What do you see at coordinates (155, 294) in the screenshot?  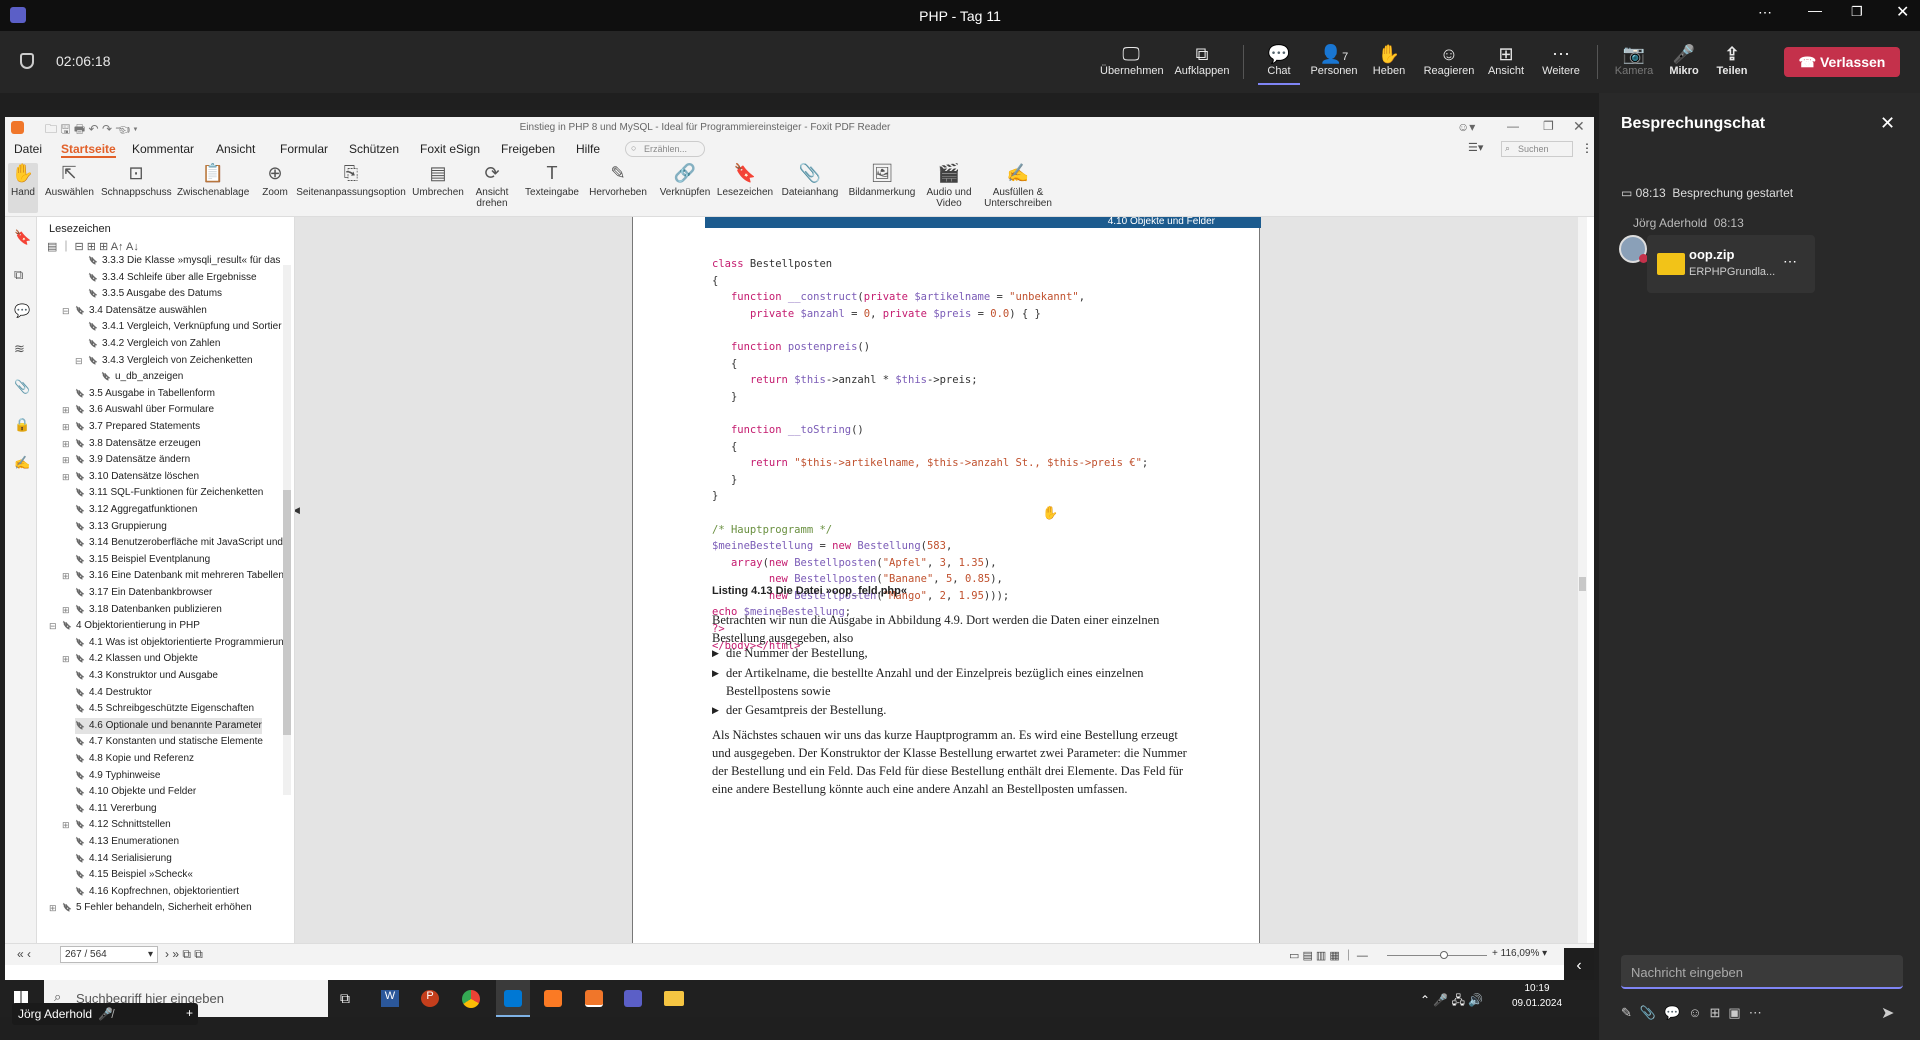 I see `bookmark-item: 🔖 3.3.5 Ausgabe des Datums` at bounding box center [155, 294].